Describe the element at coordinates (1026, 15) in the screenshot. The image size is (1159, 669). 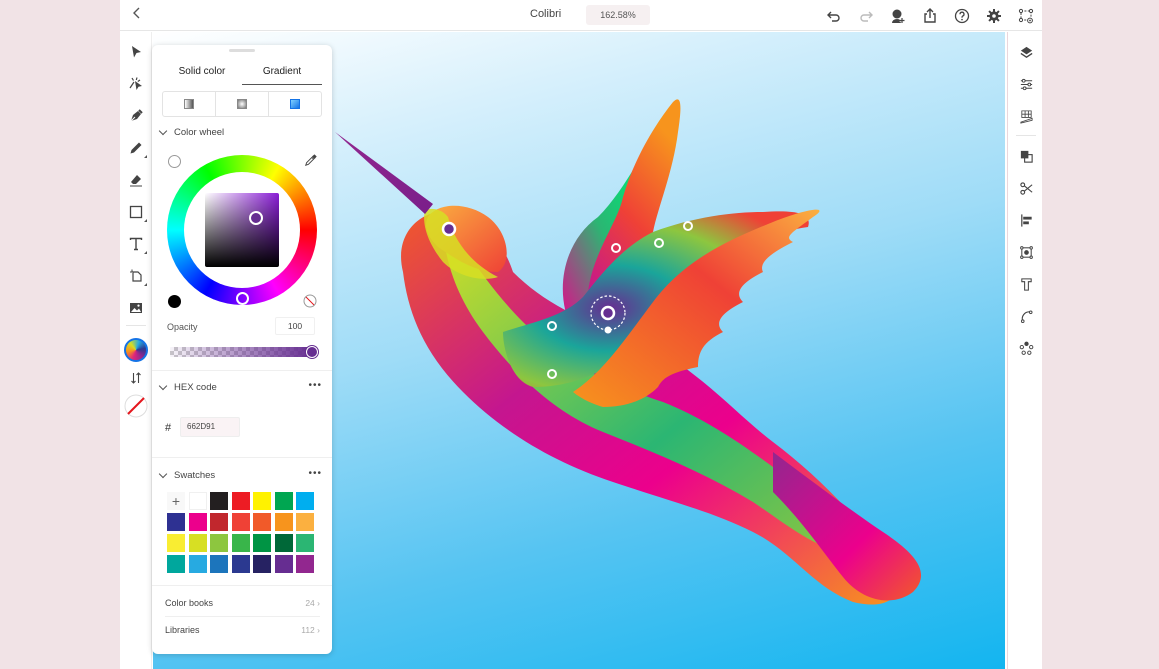
I see `prototype-button` at that location.